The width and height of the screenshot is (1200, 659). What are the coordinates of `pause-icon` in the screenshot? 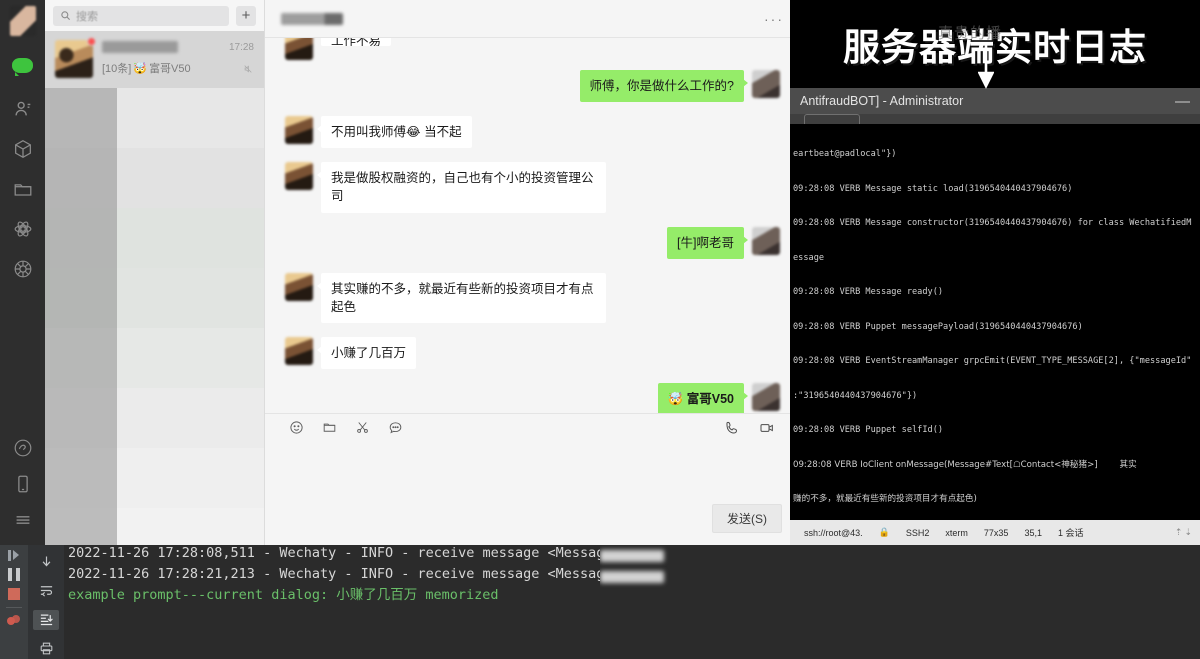 It's located at (14, 574).